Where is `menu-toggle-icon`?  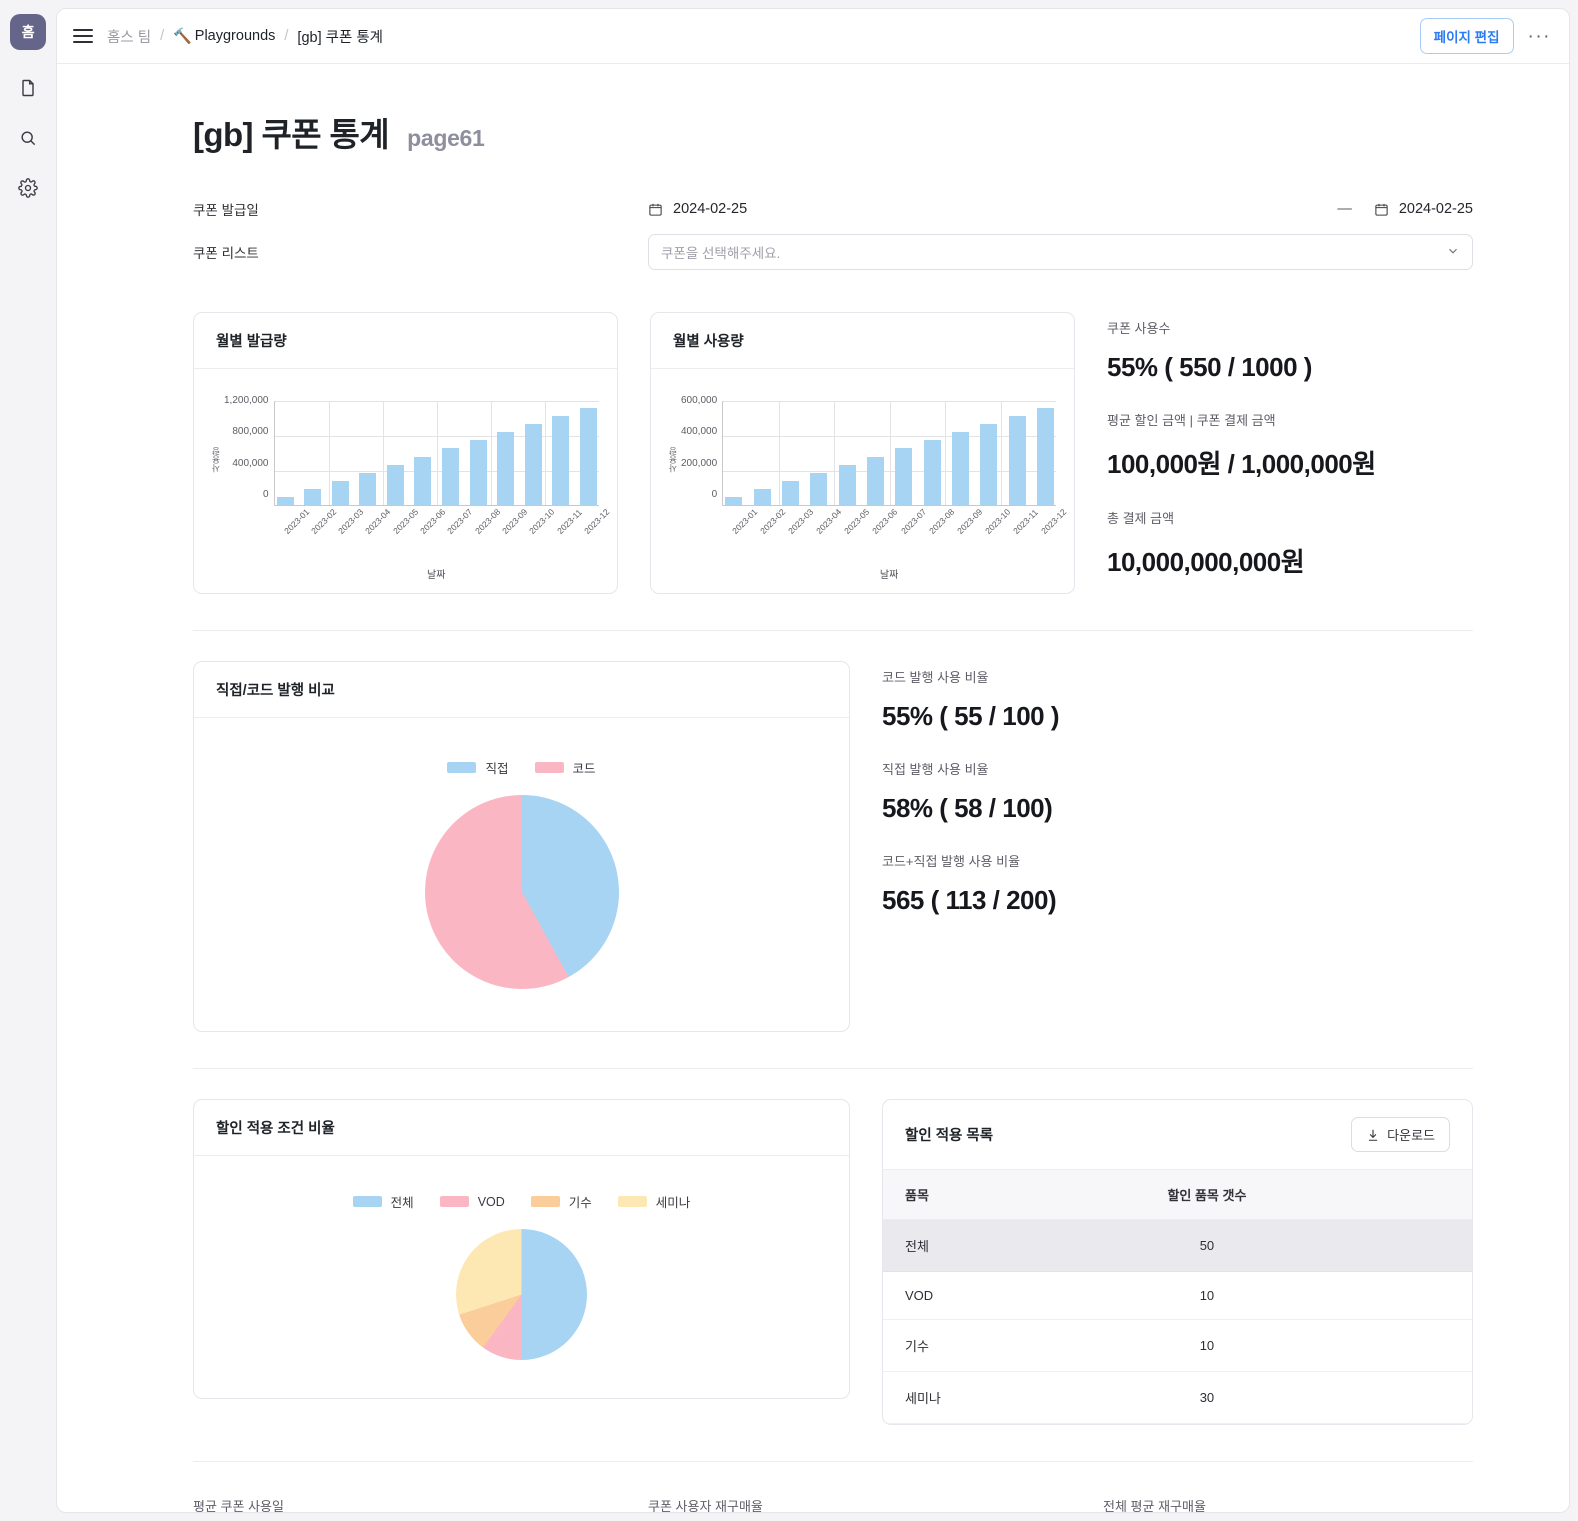 menu-toggle-icon is located at coordinates (83, 36).